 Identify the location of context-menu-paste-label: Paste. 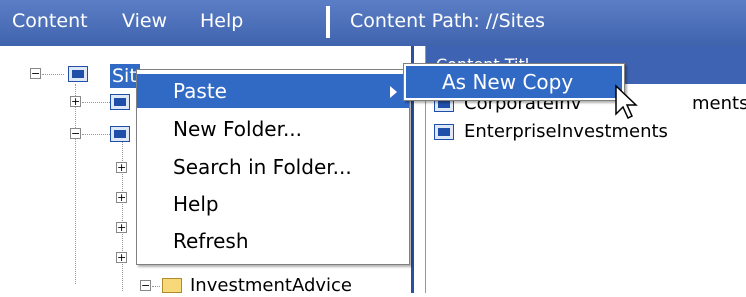
(200, 91).